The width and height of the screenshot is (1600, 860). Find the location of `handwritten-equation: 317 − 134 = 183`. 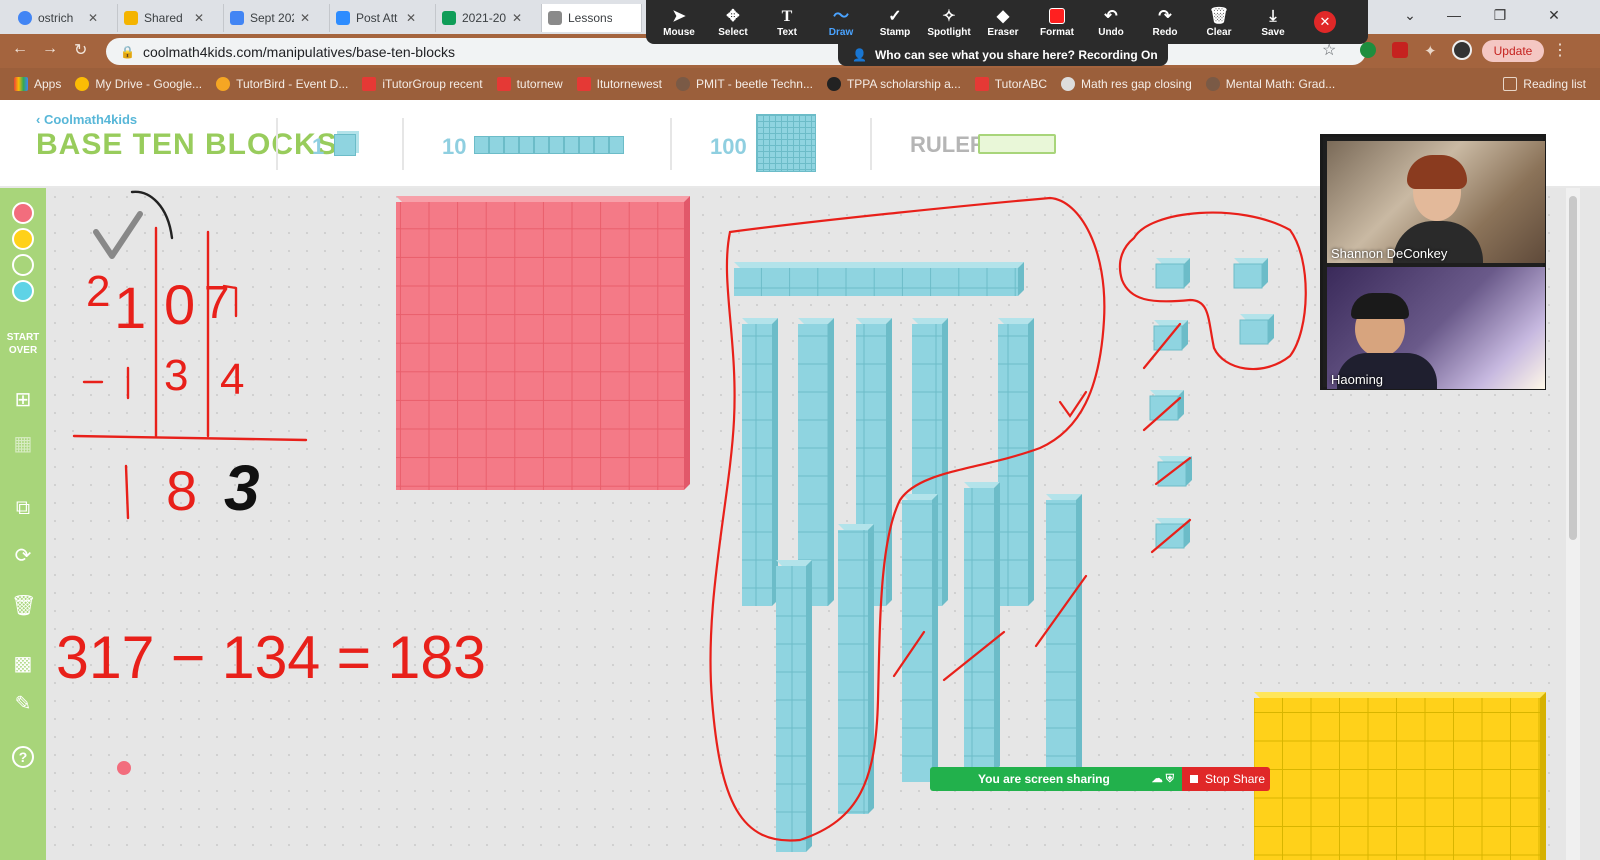

handwritten-equation: 317 − 134 = 183 is located at coordinates (271, 657).